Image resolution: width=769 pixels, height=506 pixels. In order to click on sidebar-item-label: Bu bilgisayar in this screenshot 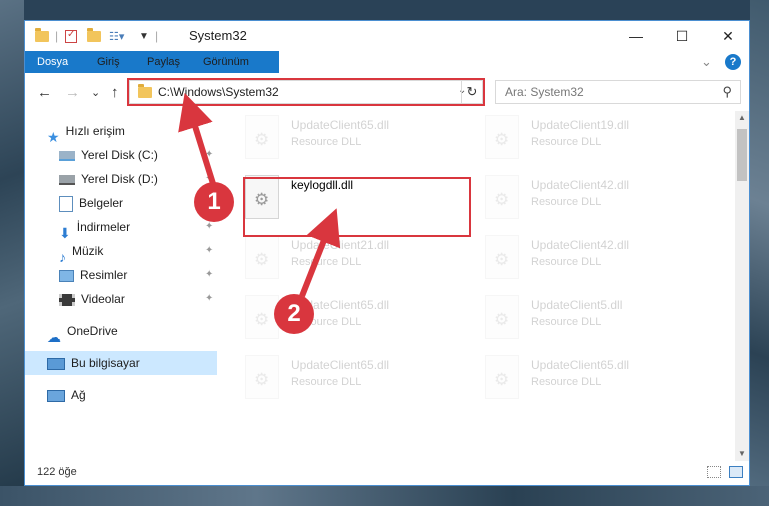, I will do `click(105, 363)`.